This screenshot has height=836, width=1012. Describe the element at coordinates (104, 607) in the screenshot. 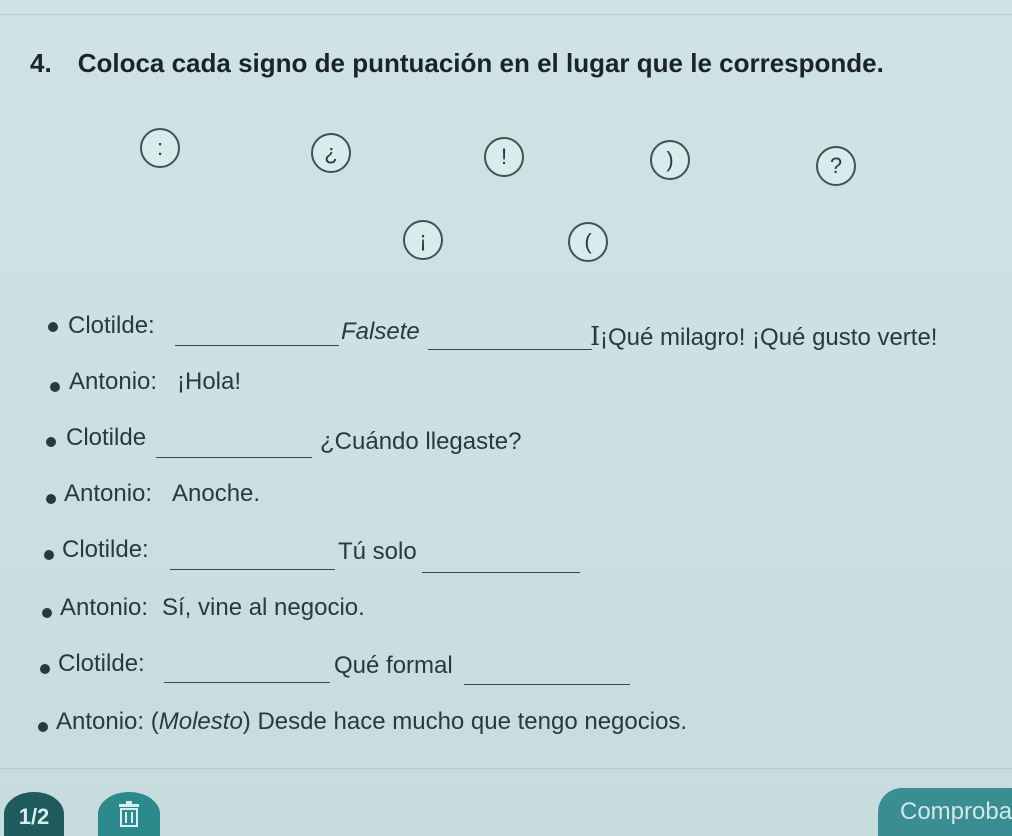

I see `line-6-speaker: Antonio:` at that location.